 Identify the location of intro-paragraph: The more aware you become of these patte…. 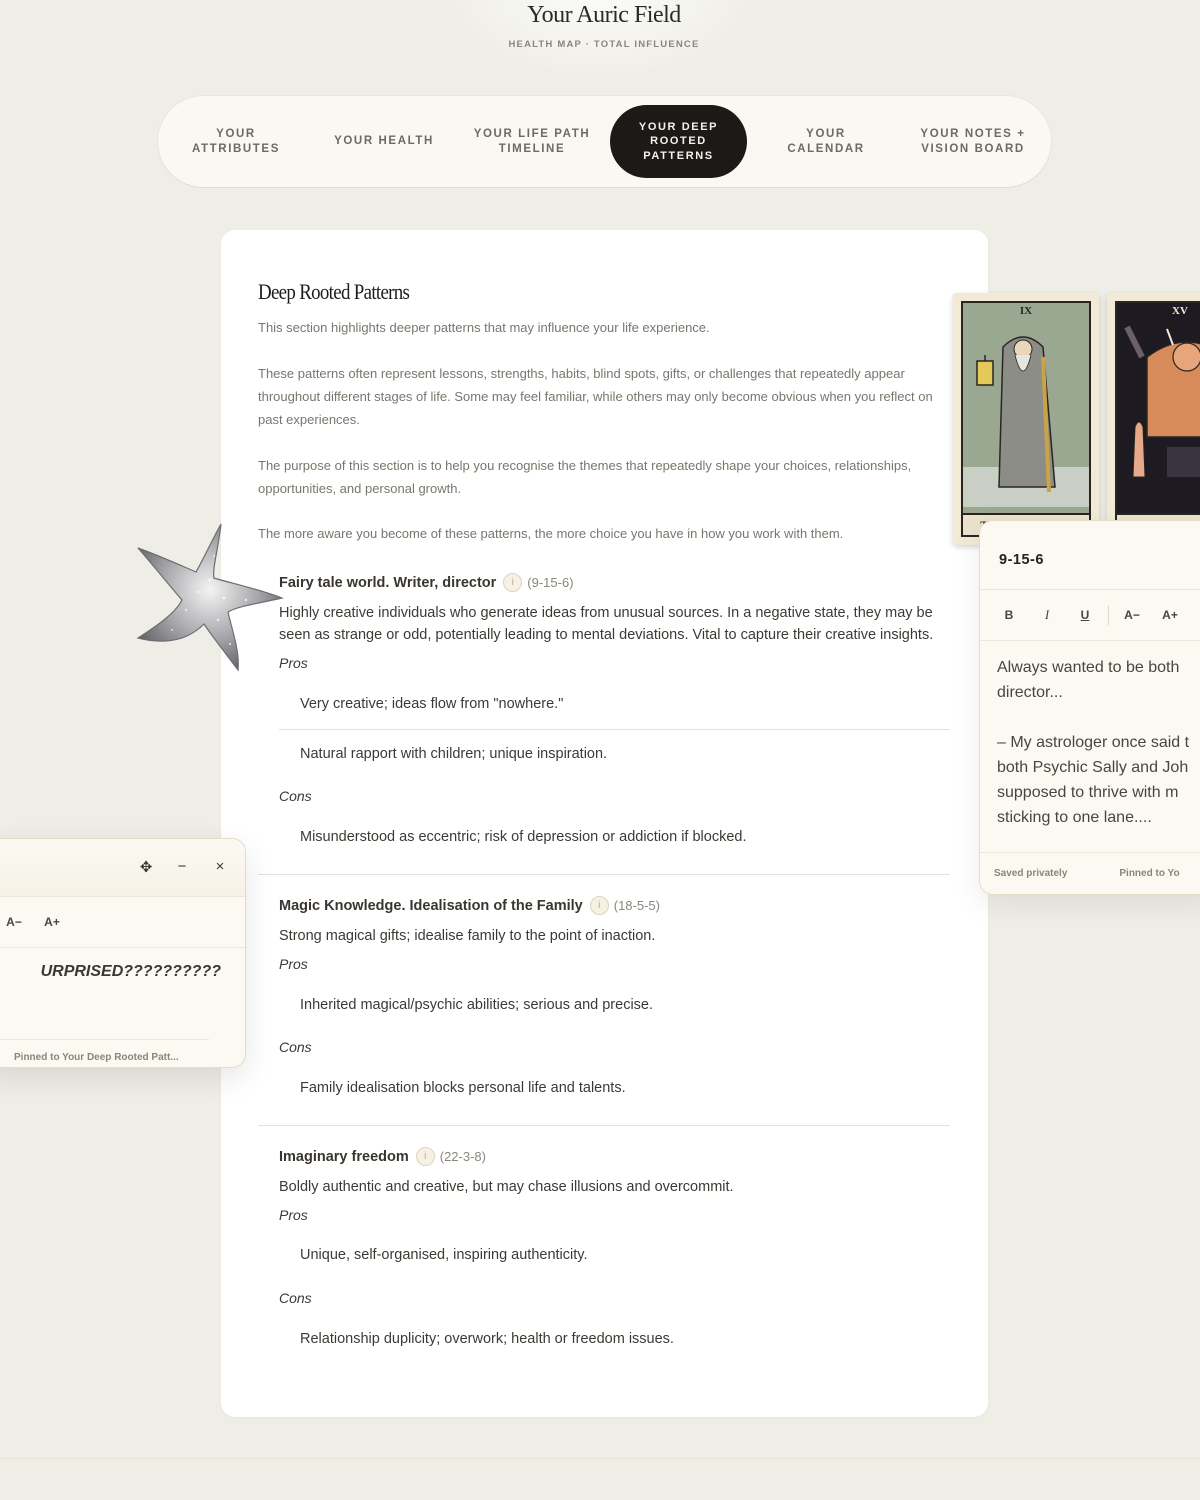
(551, 533).